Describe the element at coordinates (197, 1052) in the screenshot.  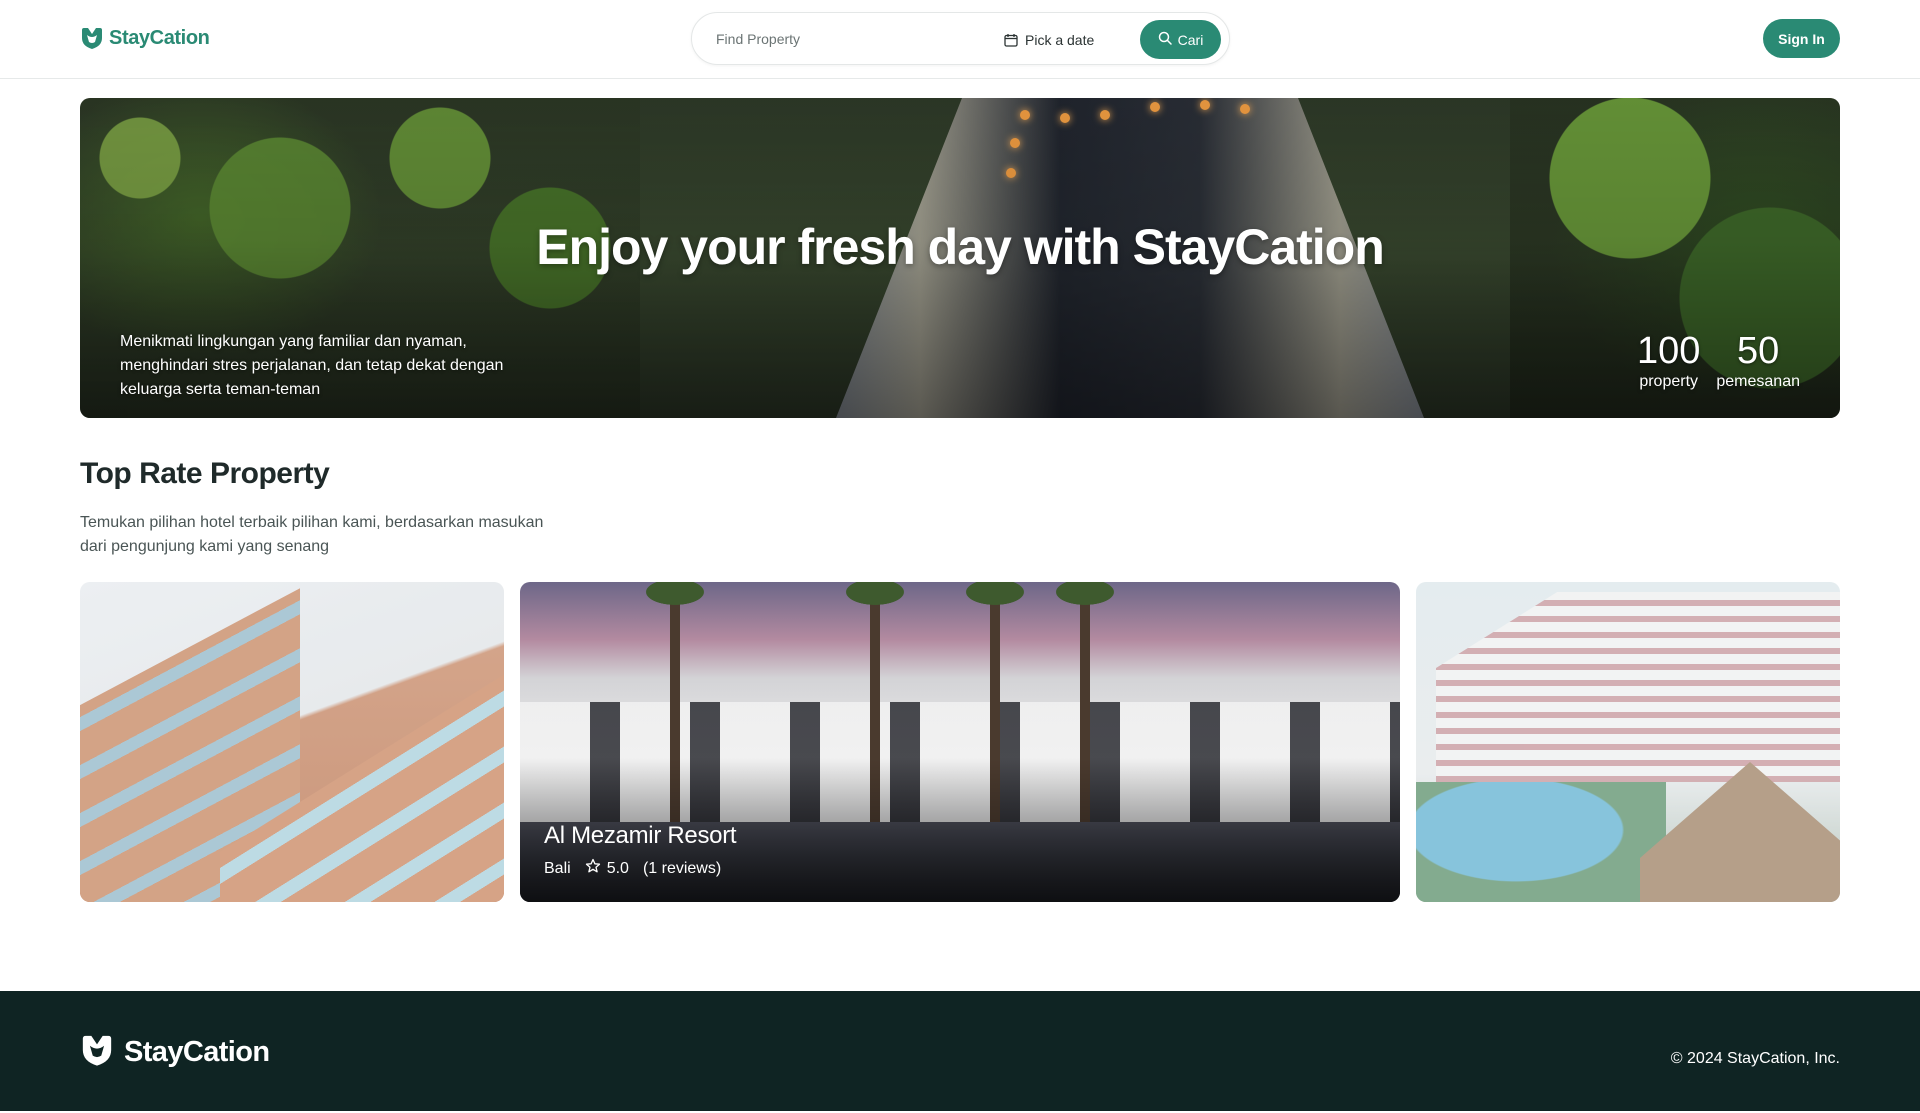
I see `footer-brand-name: StayCation` at that location.